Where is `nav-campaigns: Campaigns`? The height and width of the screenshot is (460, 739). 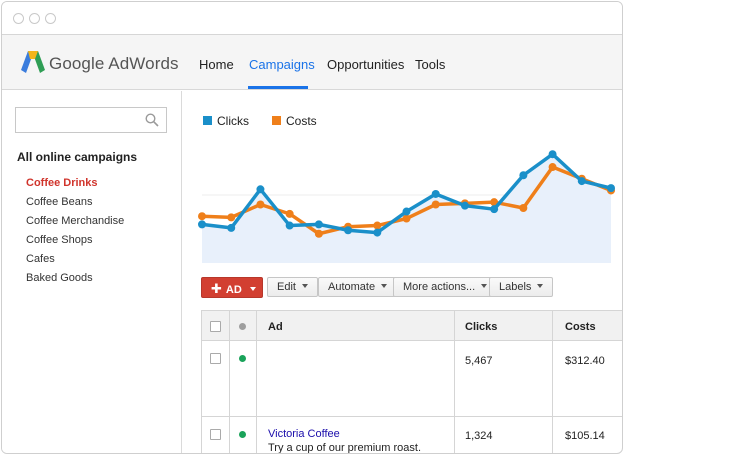
nav-campaigns: Campaigns is located at coordinates (282, 64).